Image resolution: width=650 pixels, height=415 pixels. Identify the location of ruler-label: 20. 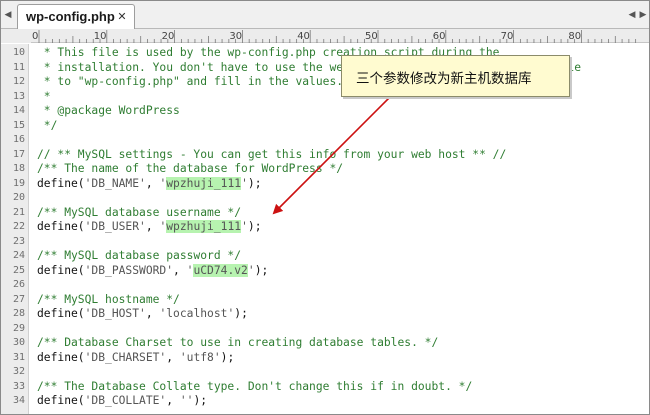
(168, 36).